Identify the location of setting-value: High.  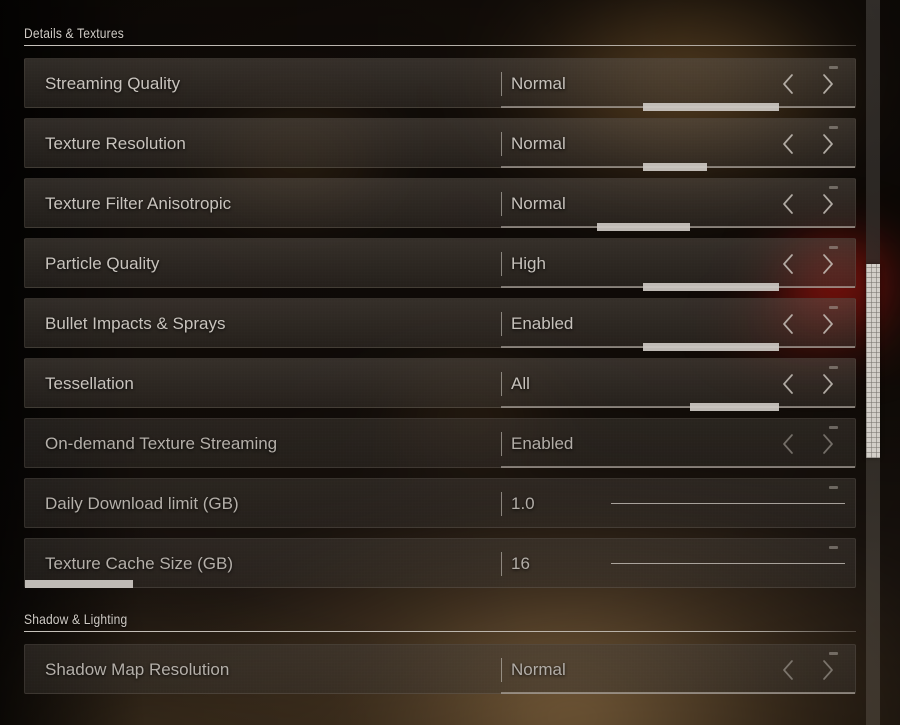
(528, 263).